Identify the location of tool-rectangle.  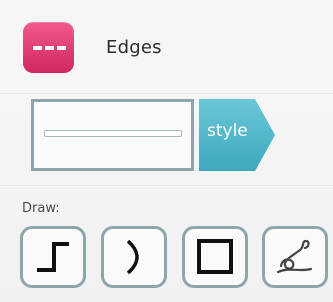
(215, 257).